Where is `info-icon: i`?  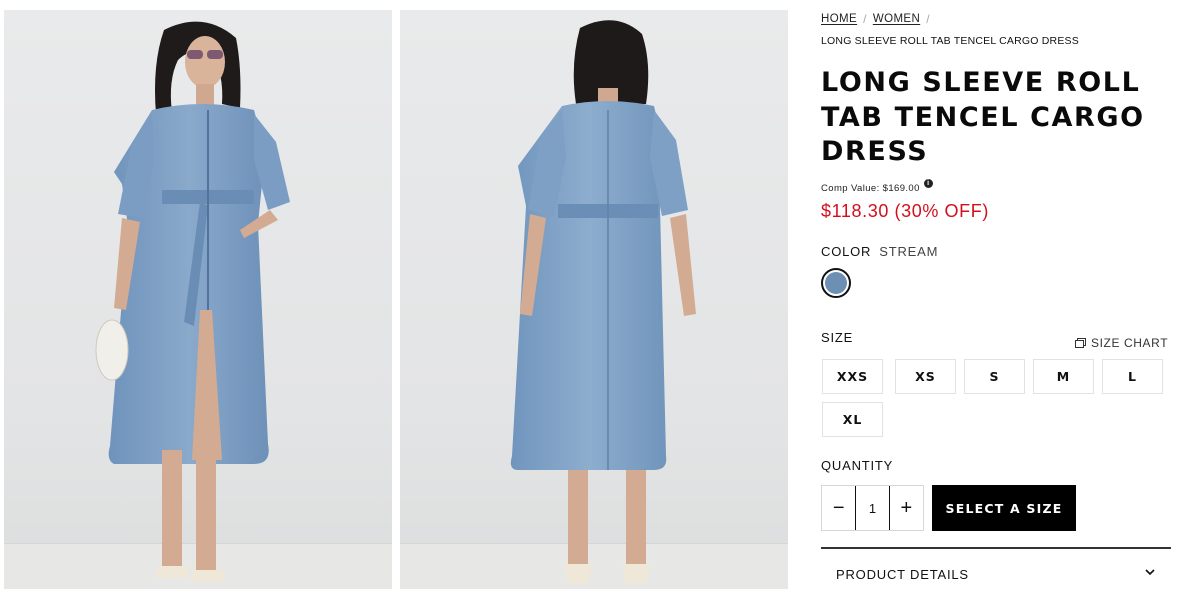
info-icon: i is located at coordinates (928, 183).